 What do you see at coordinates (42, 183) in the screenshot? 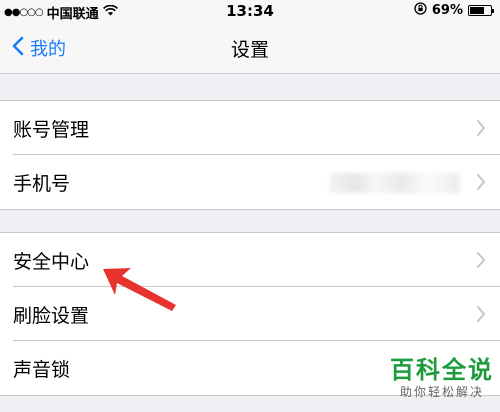
I see `row-label: 手机号` at bounding box center [42, 183].